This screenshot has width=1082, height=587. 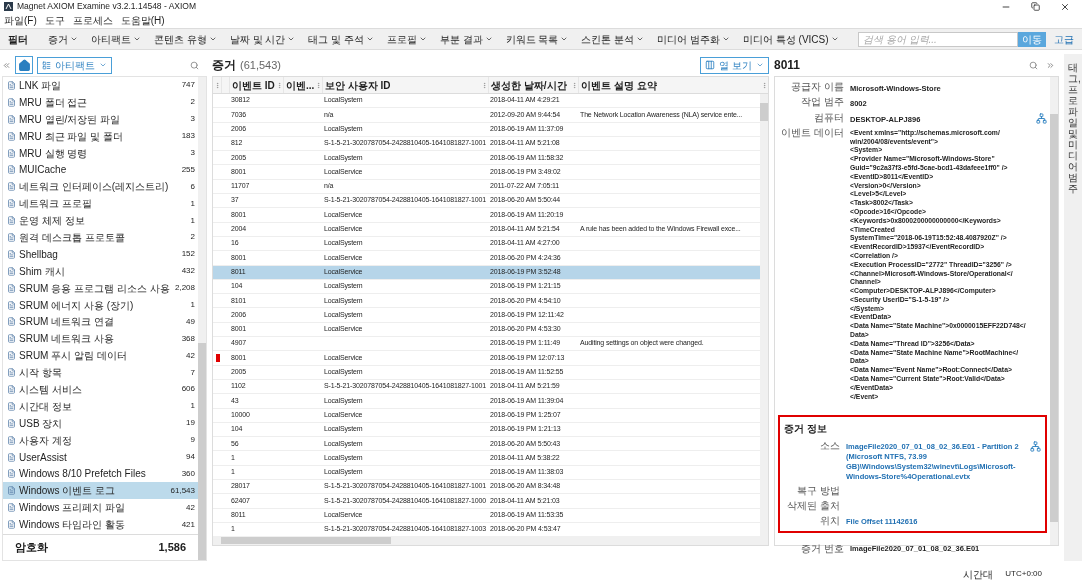 What do you see at coordinates (100, 119) in the screenshot?
I see `artifact-item: MRU 열린/저장된 파일 3` at bounding box center [100, 119].